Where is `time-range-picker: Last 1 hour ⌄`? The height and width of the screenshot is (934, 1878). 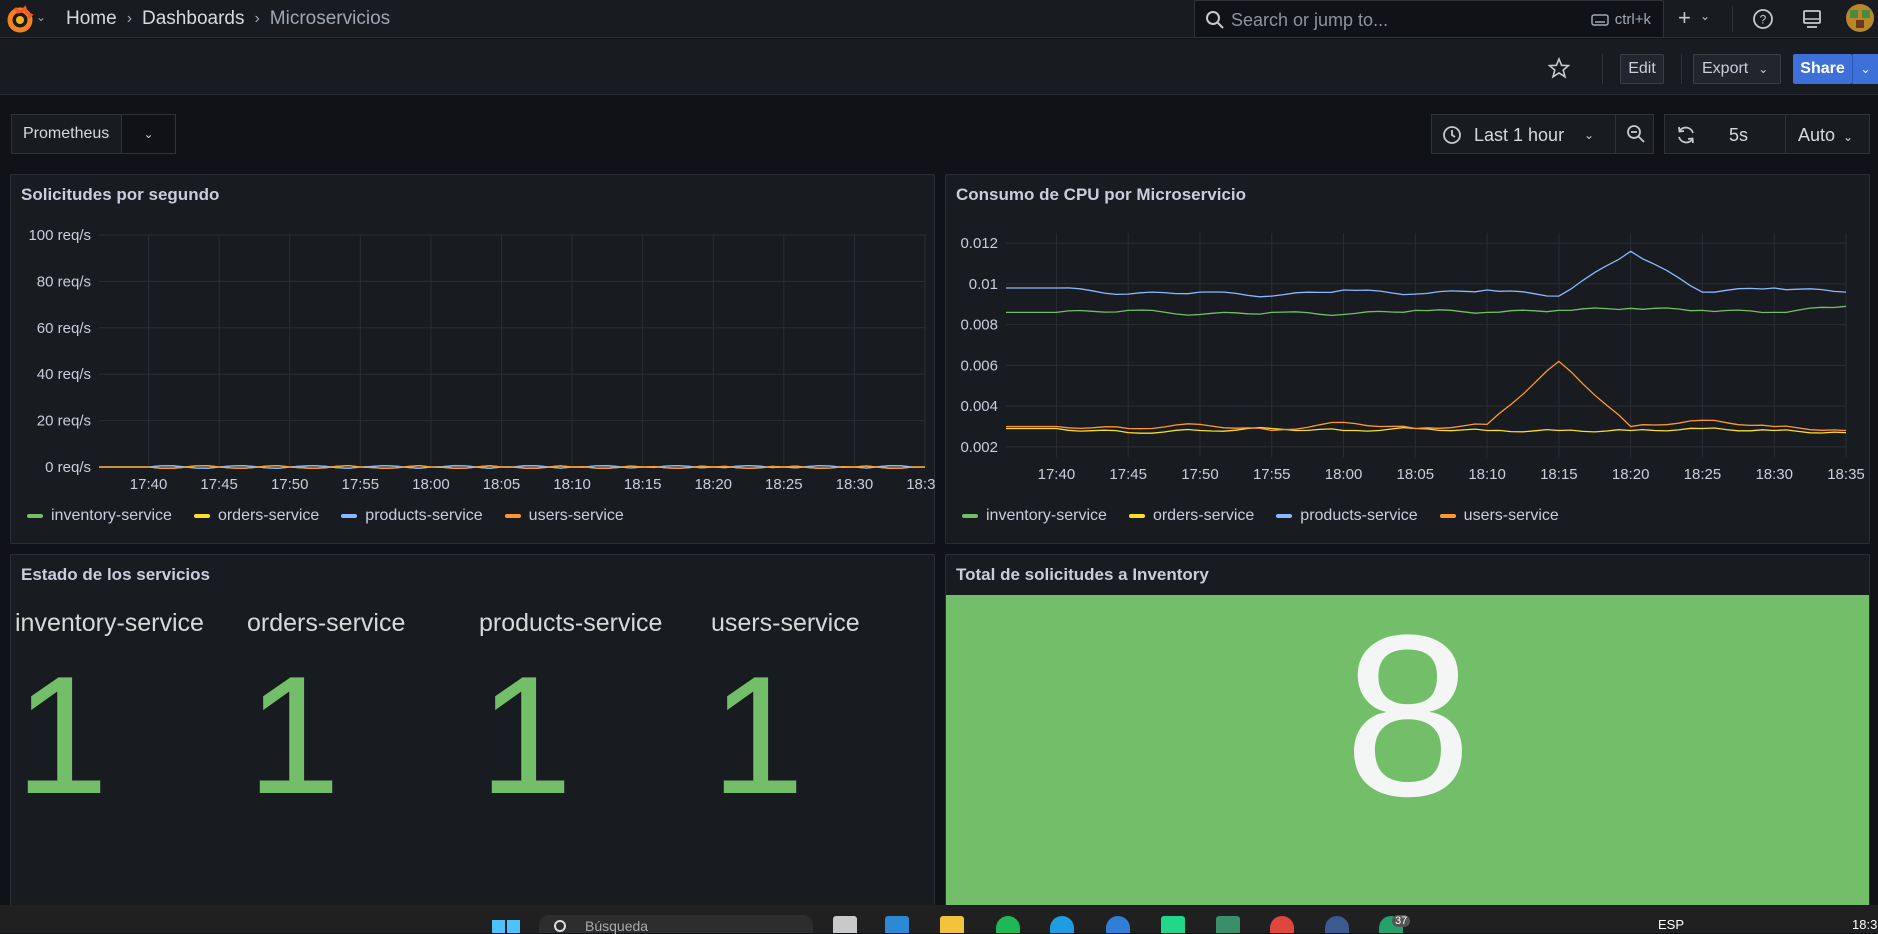
time-range-picker: Last 1 hour ⌄ is located at coordinates (1542, 134).